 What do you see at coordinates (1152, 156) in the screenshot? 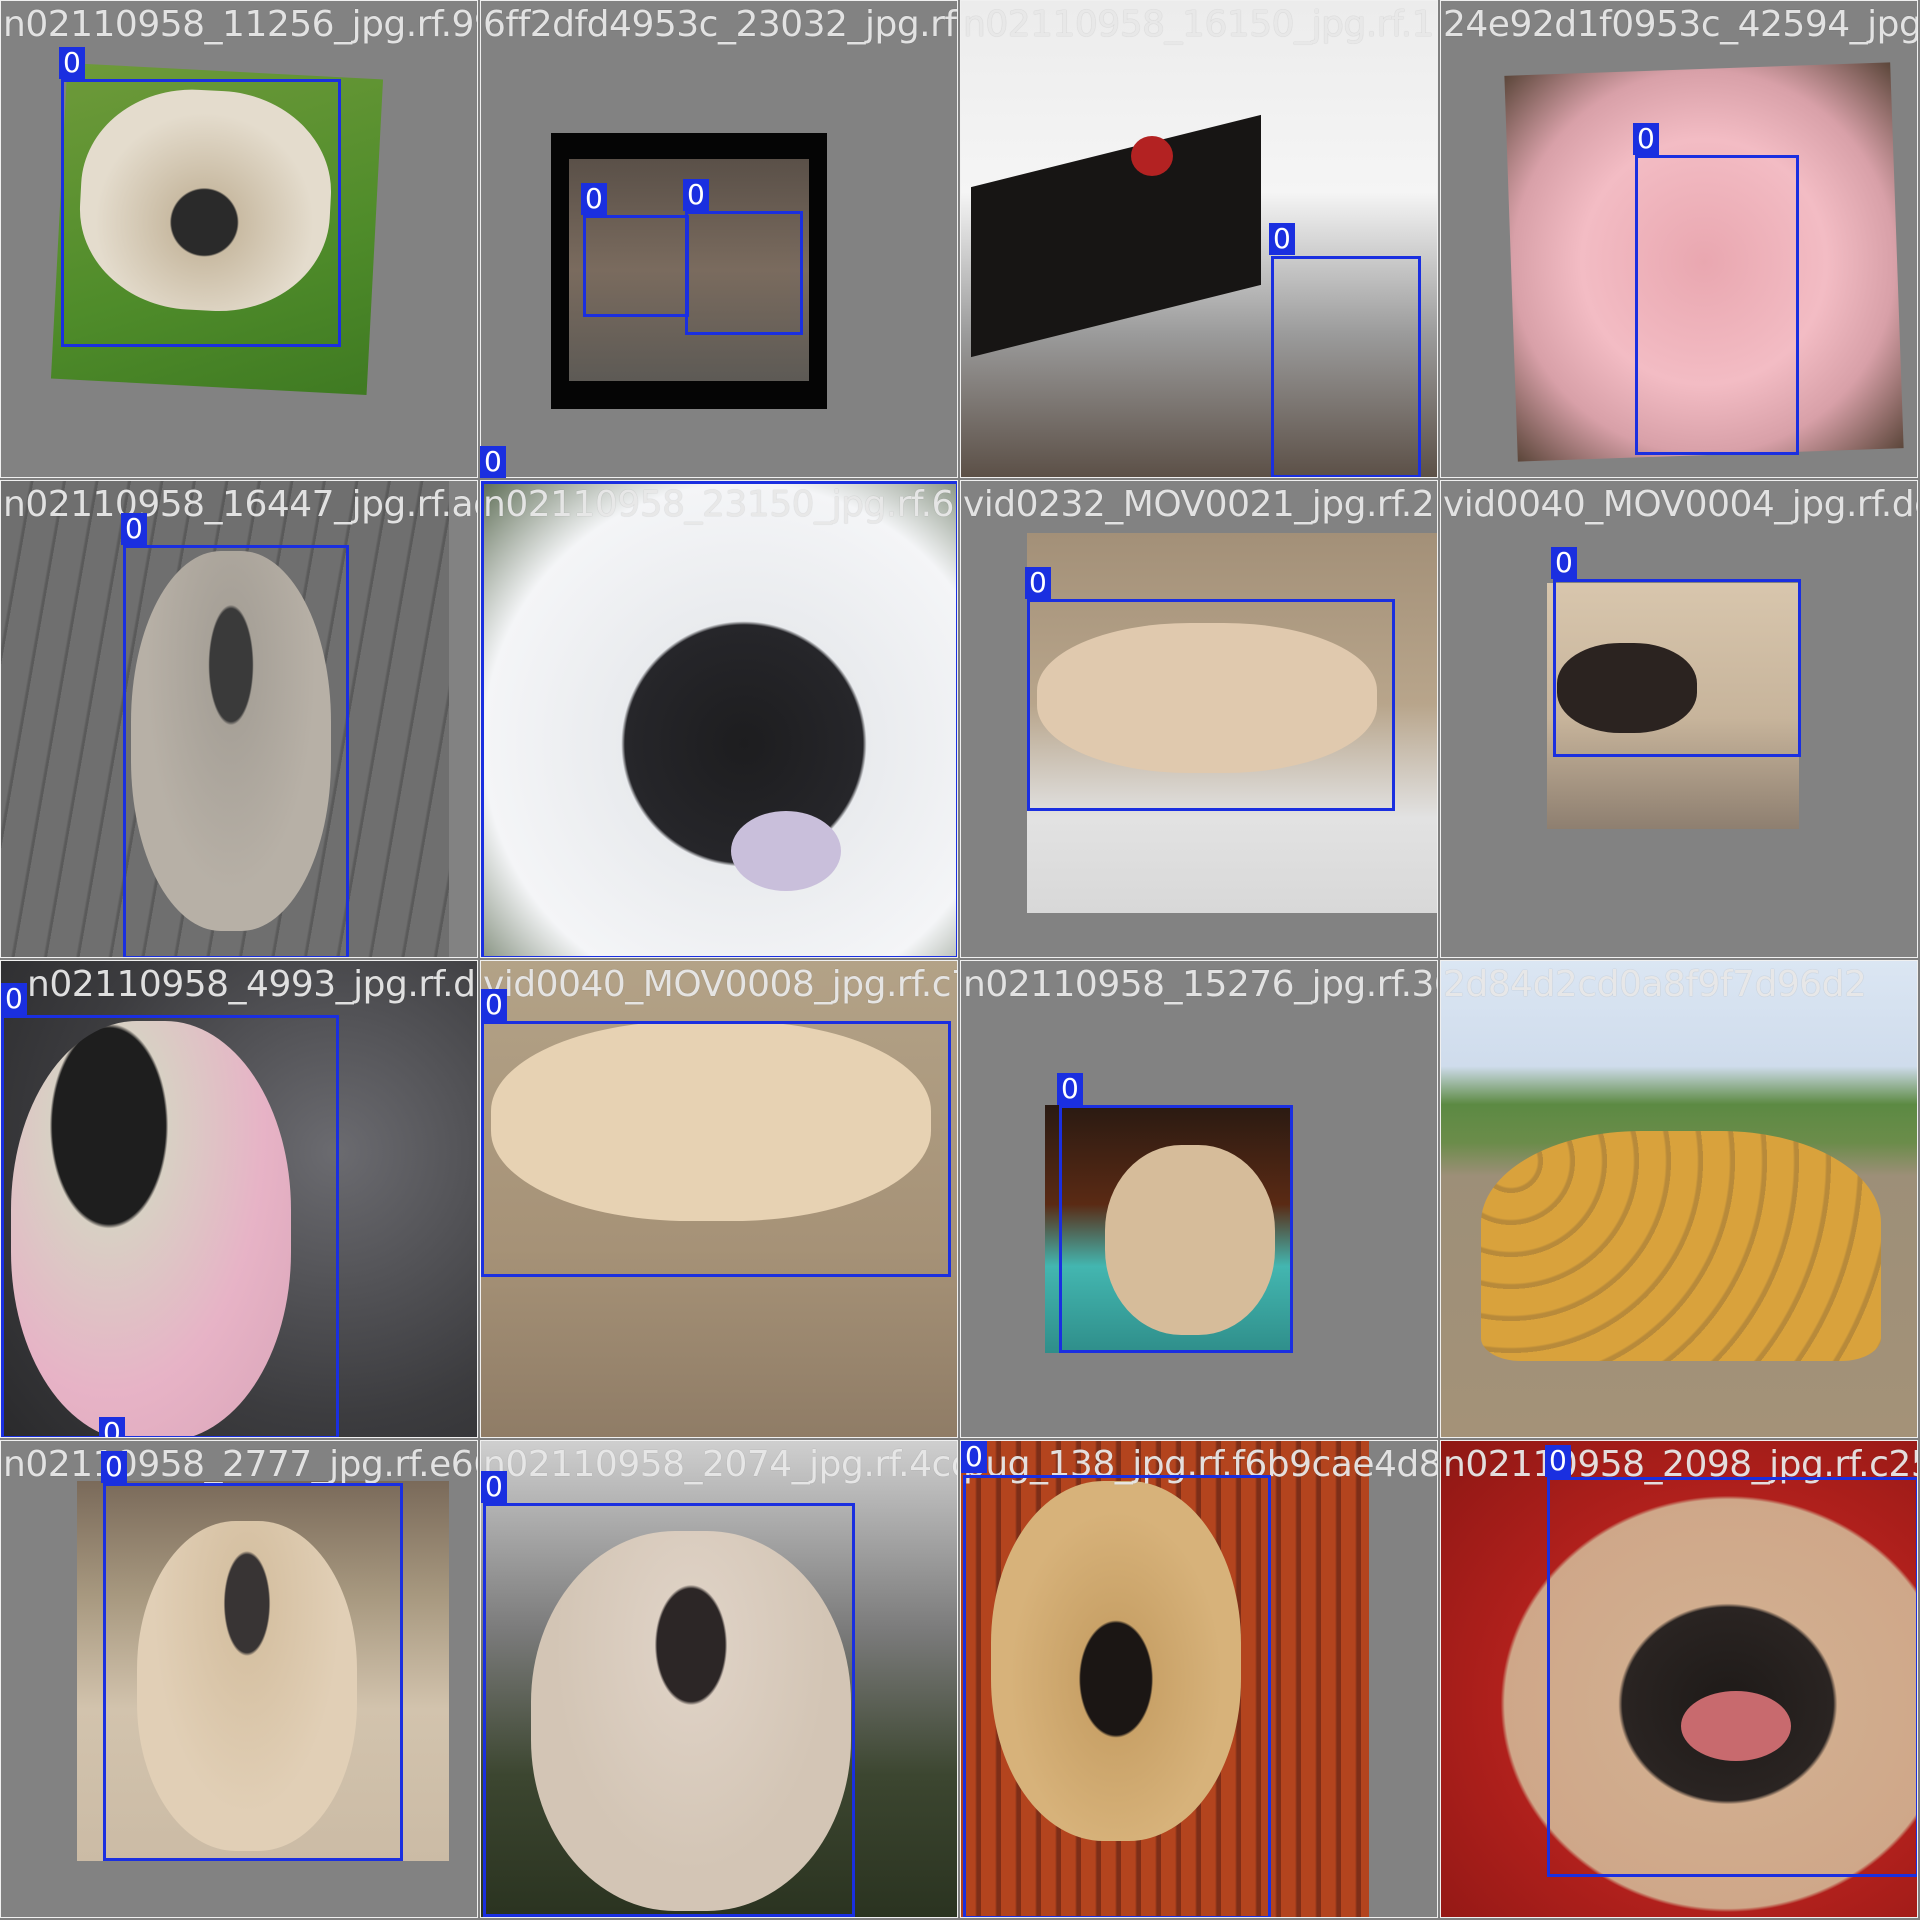
I see `red-object` at bounding box center [1152, 156].